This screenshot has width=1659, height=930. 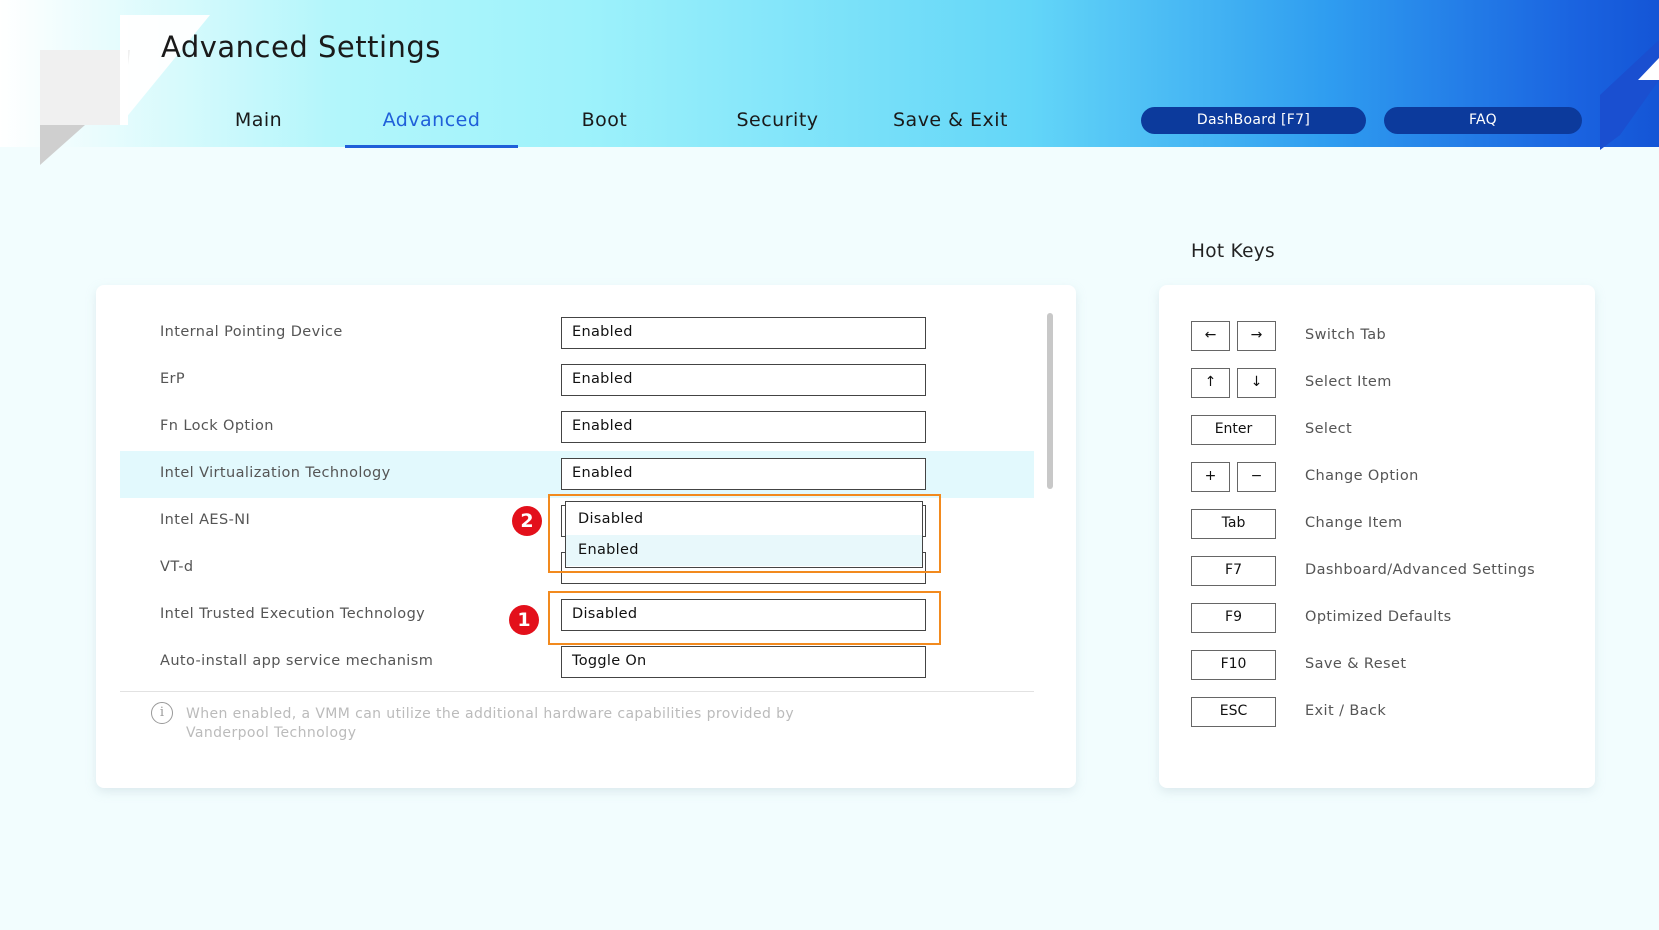 What do you see at coordinates (293, 614) in the screenshot?
I see `setting-label: Intel Trusted Execution Technology` at bounding box center [293, 614].